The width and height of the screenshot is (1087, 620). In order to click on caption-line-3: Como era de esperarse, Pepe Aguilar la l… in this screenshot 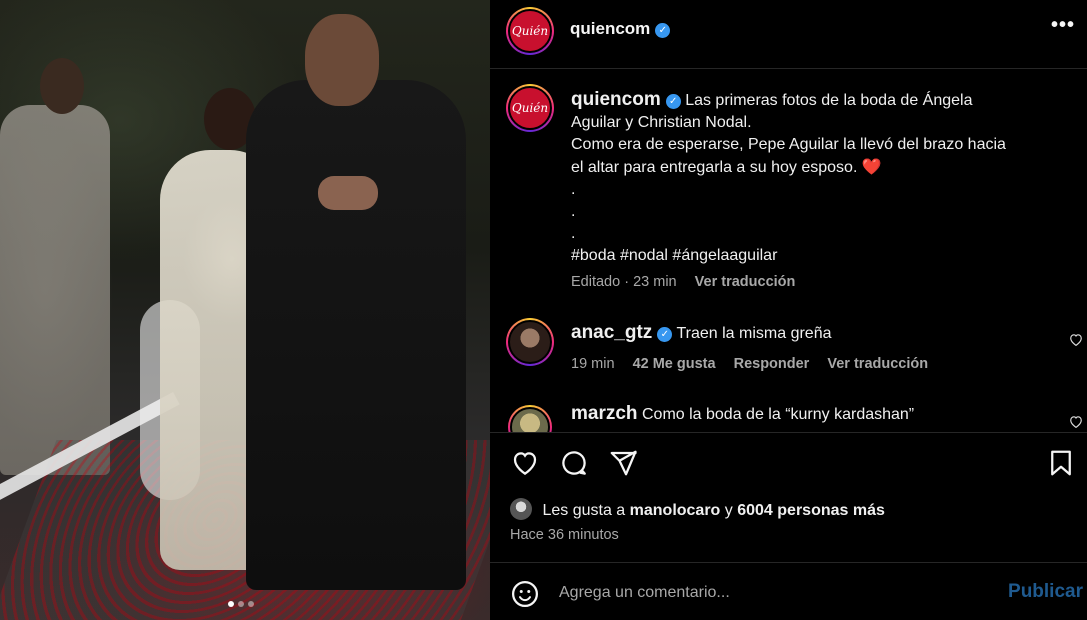, I will do `click(788, 145)`.